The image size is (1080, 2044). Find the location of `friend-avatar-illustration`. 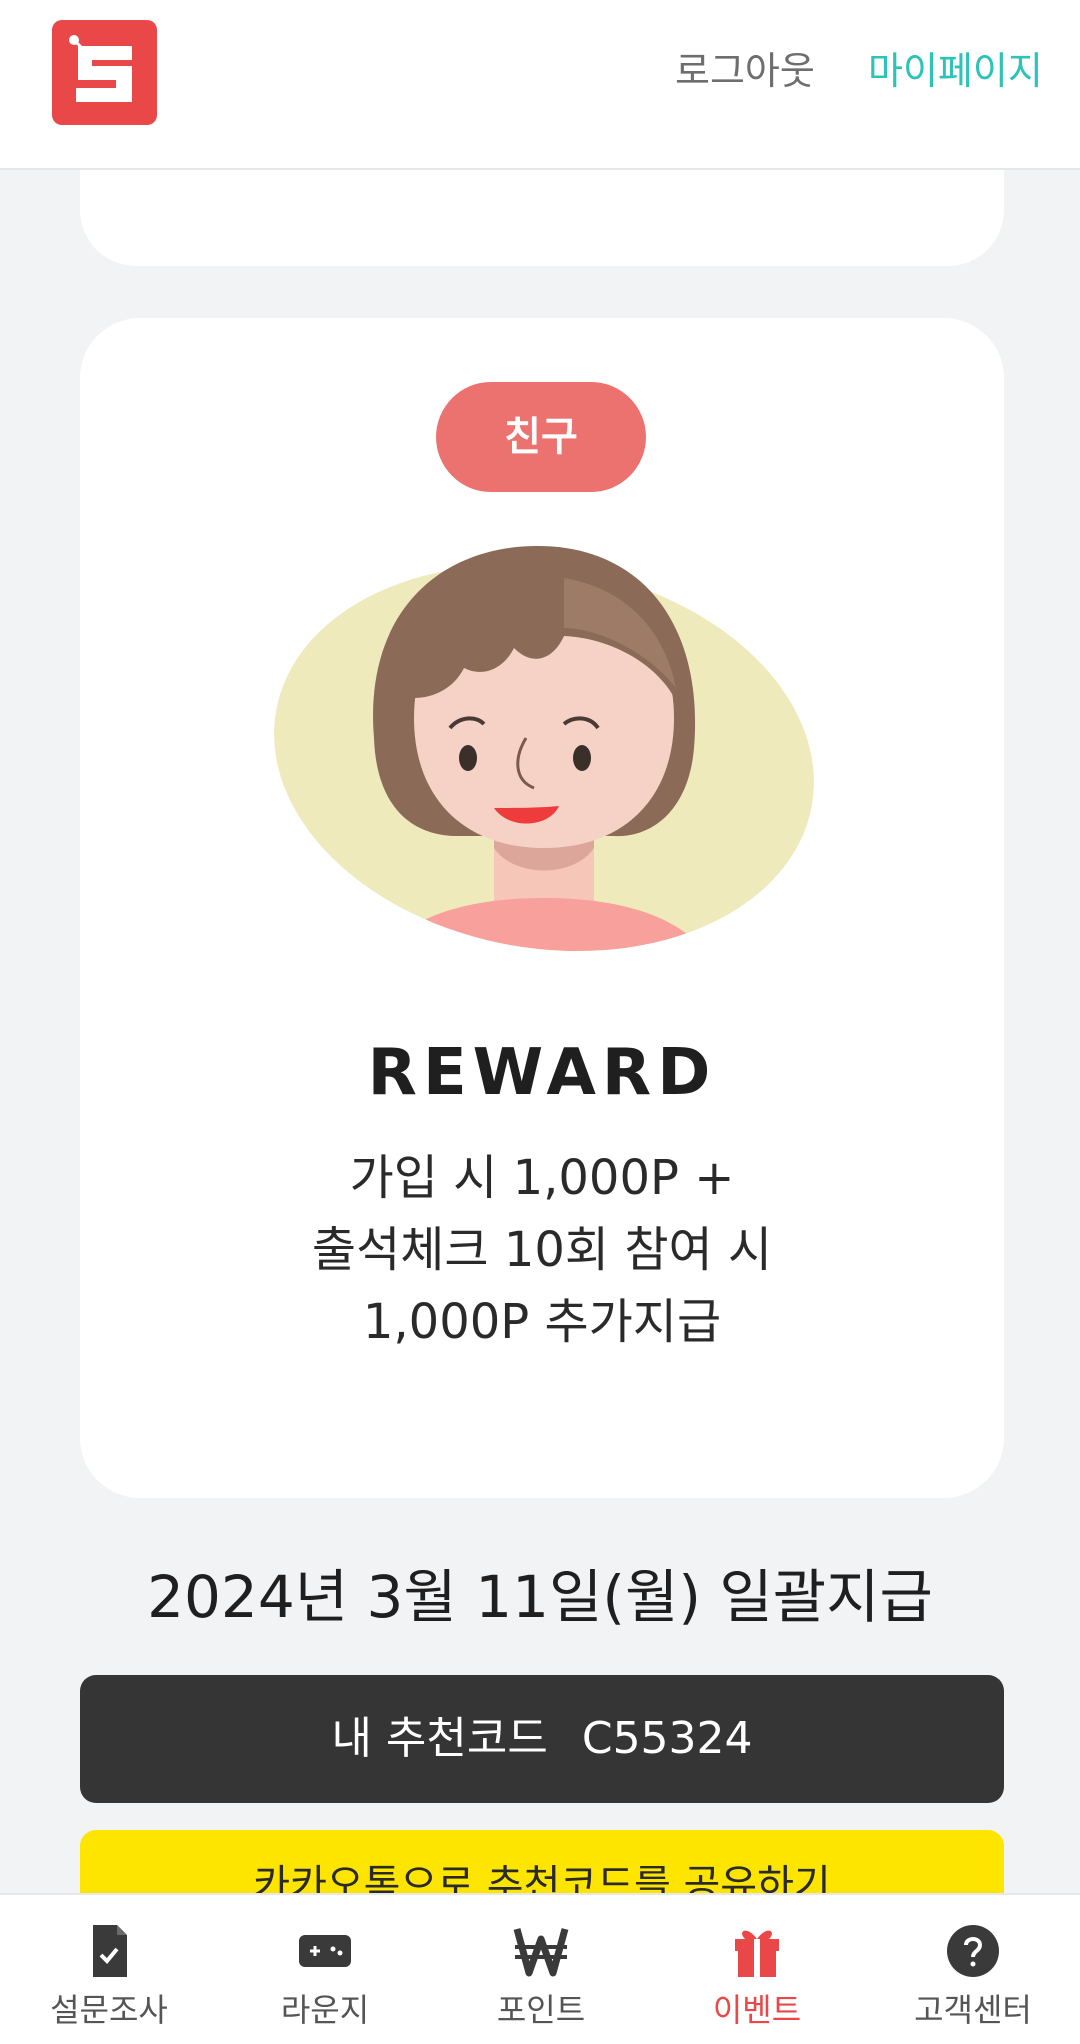

friend-avatar-illustration is located at coordinates (544, 748).